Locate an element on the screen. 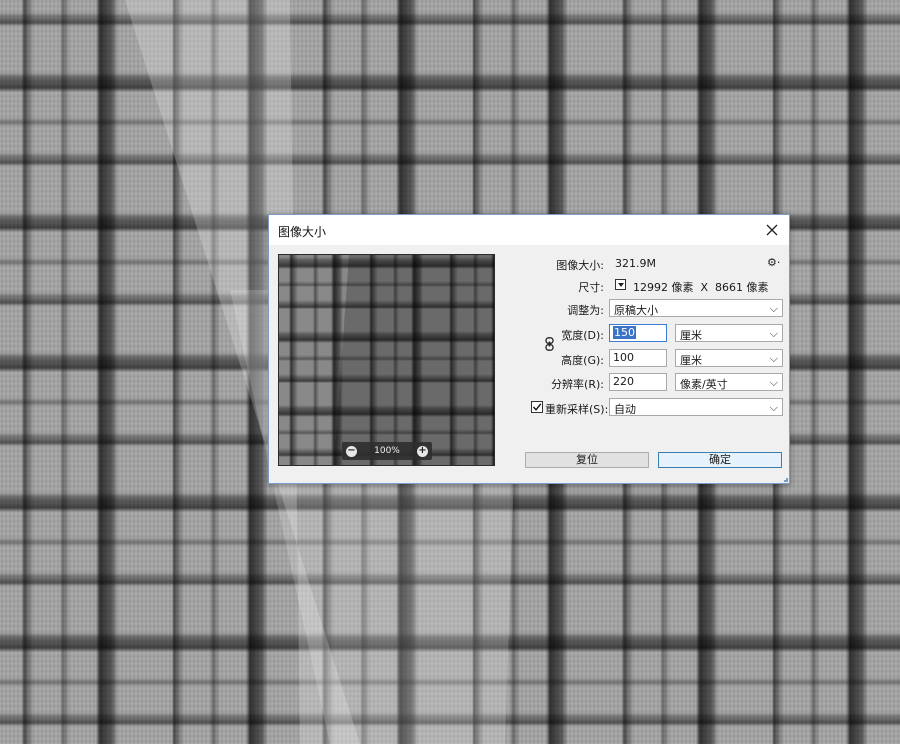 The height and width of the screenshot is (744, 900). close-button is located at coordinates (772, 230).